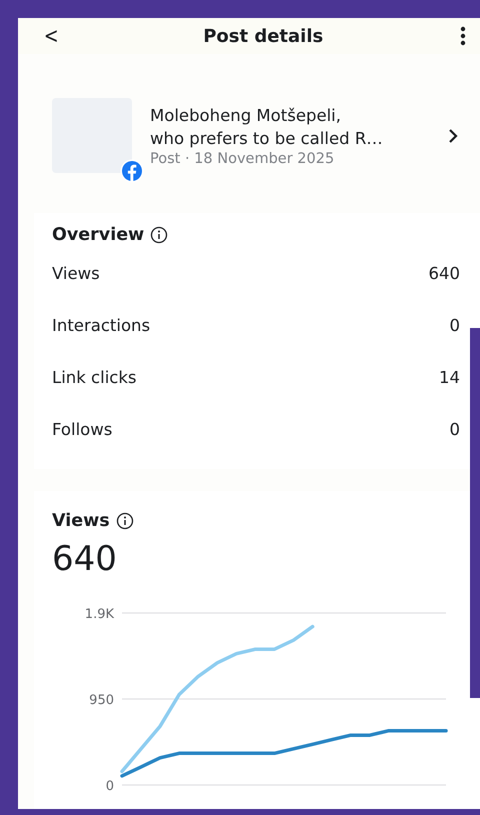 This screenshot has height=815, width=480. Describe the element at coordinates (98, 235) in the screenshot. I see `section-heading: Overview` at that location.